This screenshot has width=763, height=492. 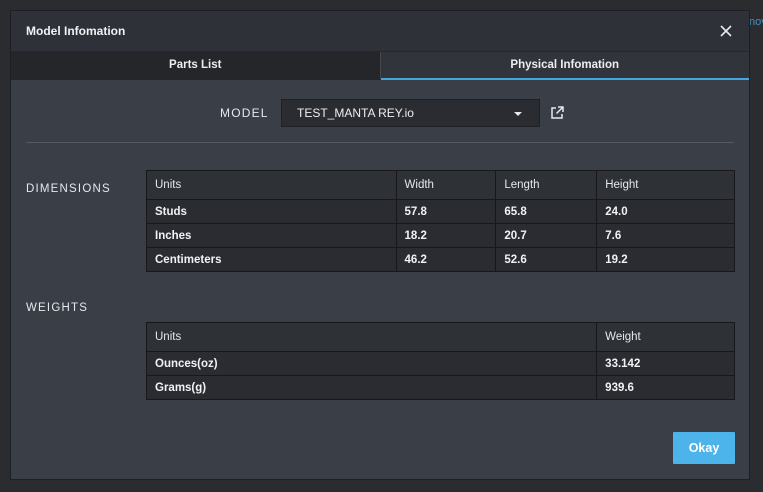 I want to click on column-header: Height, so click(x=665, y=185).